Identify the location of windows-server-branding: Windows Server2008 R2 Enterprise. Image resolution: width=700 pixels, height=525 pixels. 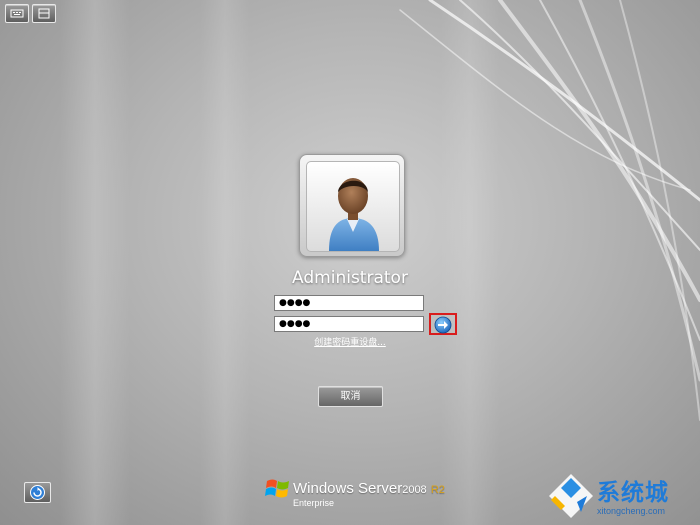
(365, 493).